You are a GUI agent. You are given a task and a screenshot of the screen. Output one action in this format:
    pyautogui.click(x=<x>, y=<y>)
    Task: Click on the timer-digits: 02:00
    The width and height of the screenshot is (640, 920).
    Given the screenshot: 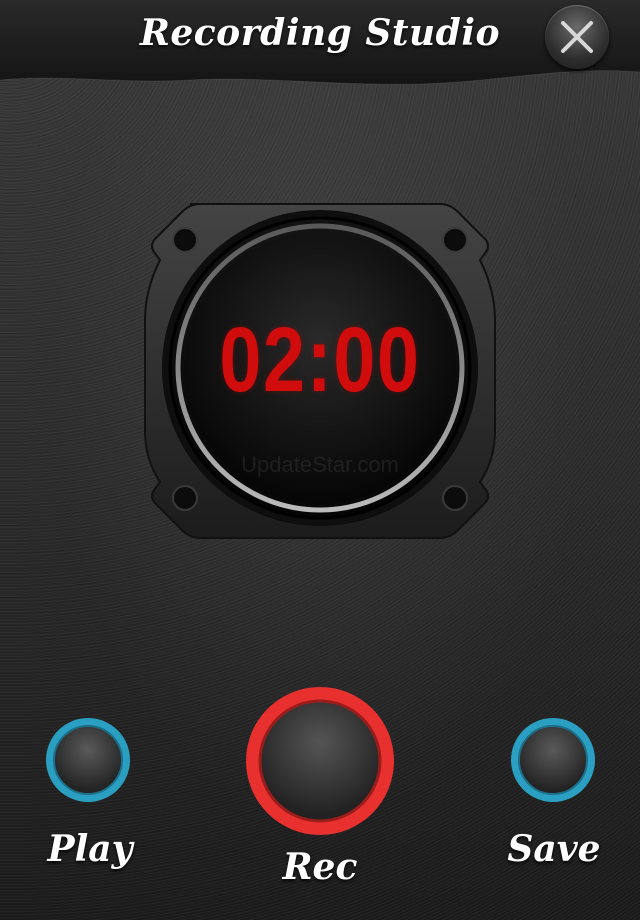 What is the action you would take?
    pyautogui.click(x=320, y=360)
    